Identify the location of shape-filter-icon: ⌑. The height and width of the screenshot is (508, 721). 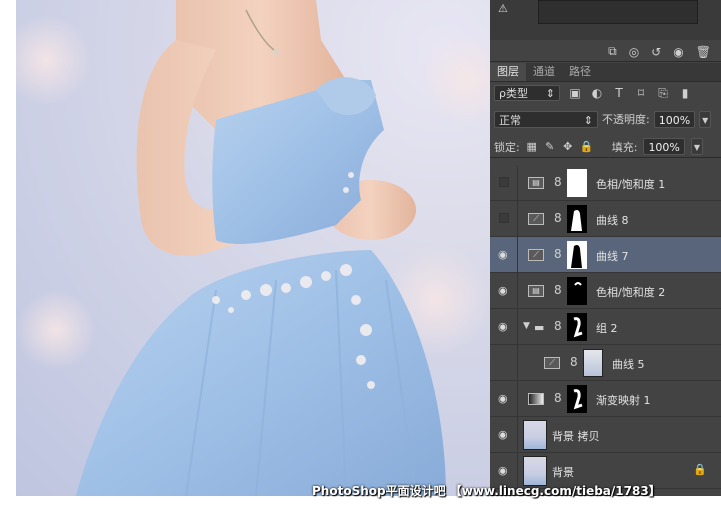
(641, 93).